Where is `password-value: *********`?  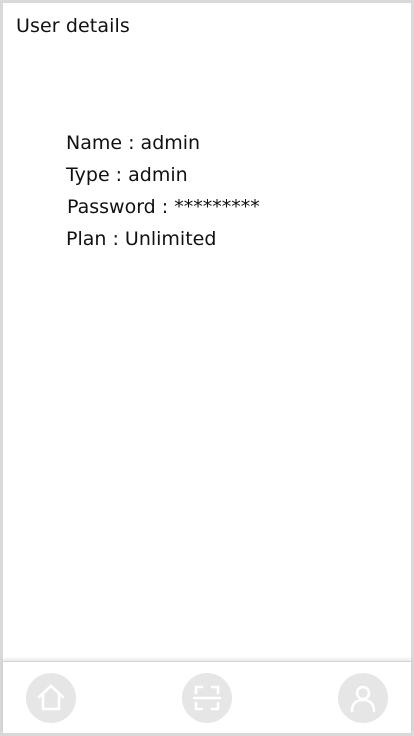
password-value: ********* is located at coordinates (217, 207).